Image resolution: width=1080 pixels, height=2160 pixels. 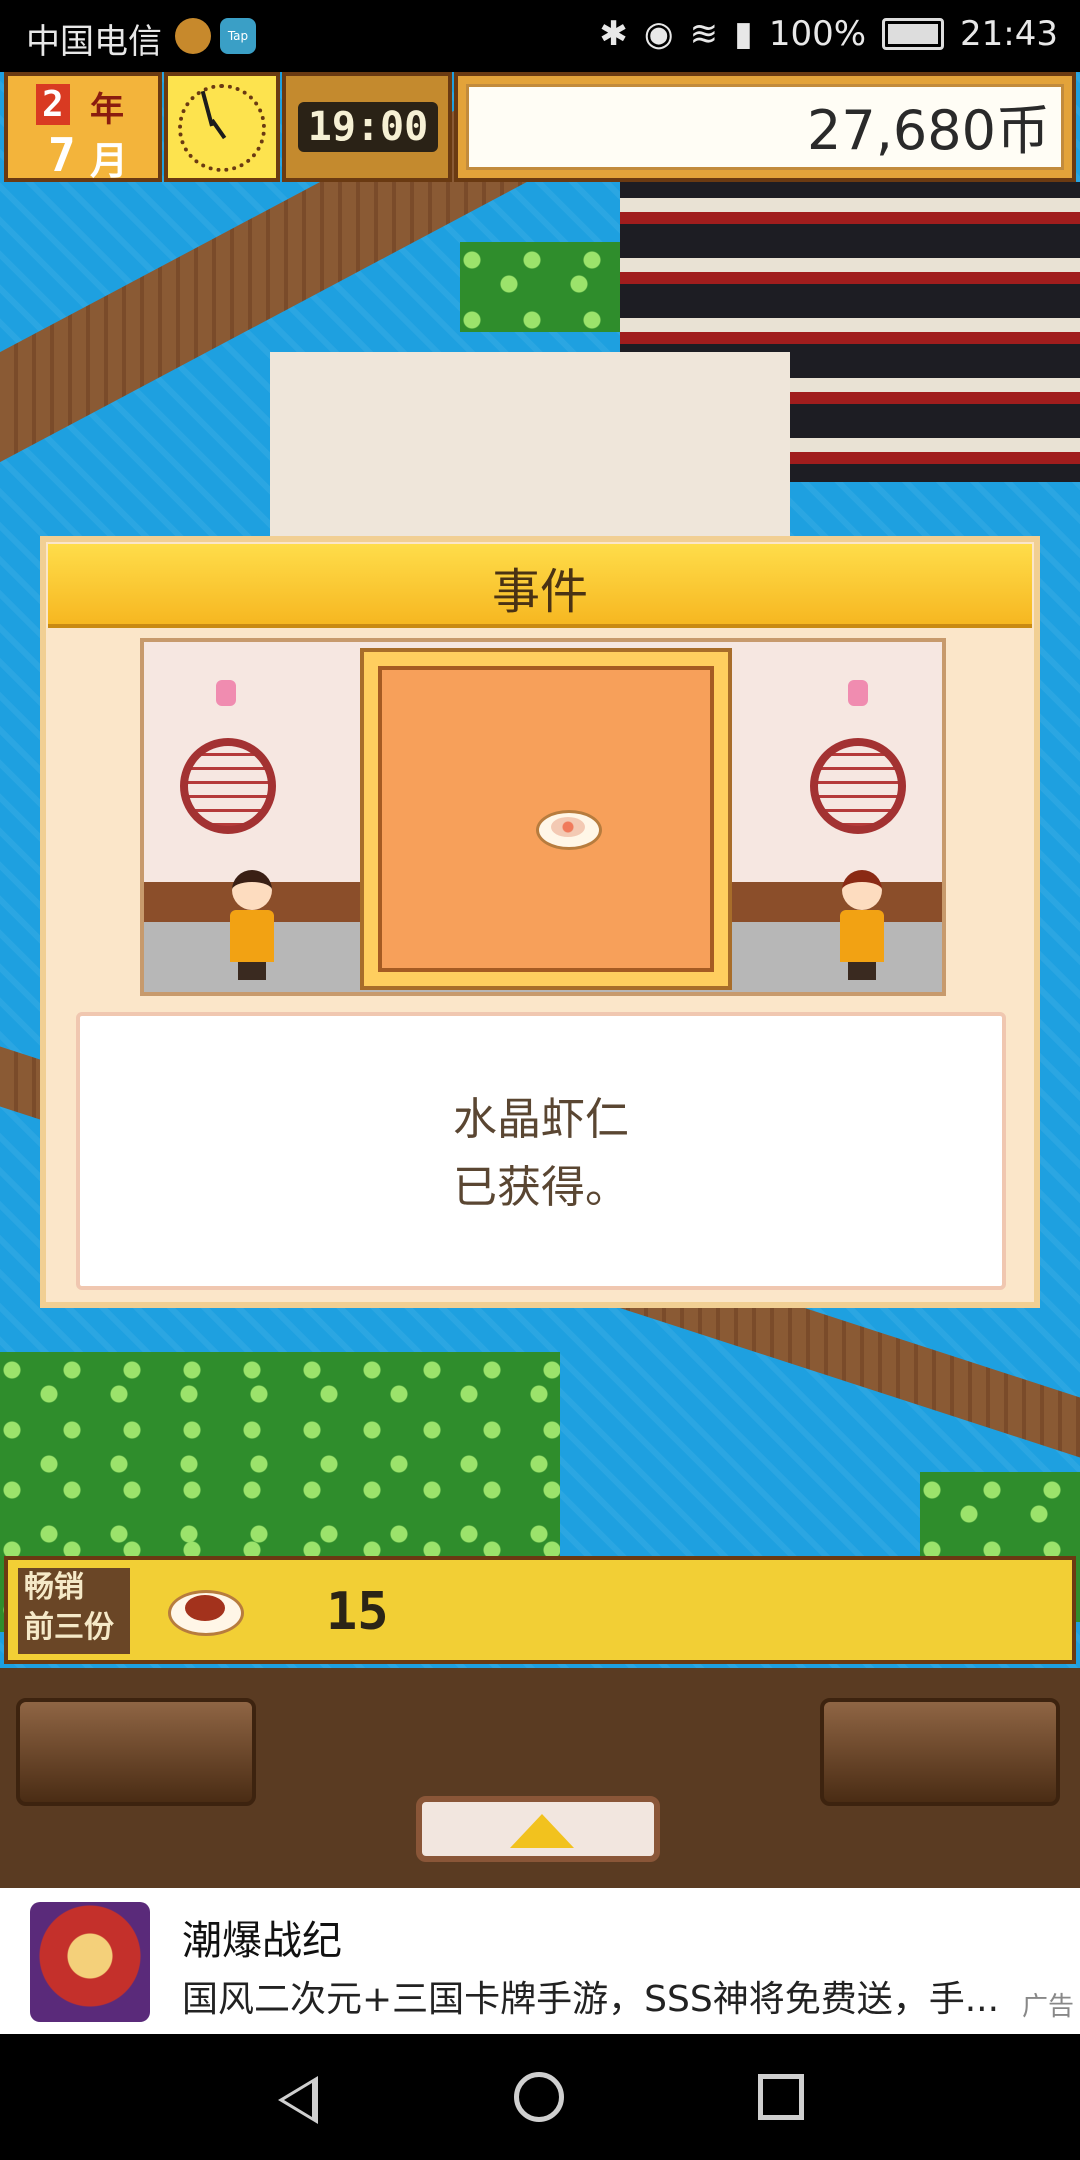 What do you see at coordinates (765, 127) in the screenshot?
I see `money-display: 27,680币` at bounding box center [765, 127].